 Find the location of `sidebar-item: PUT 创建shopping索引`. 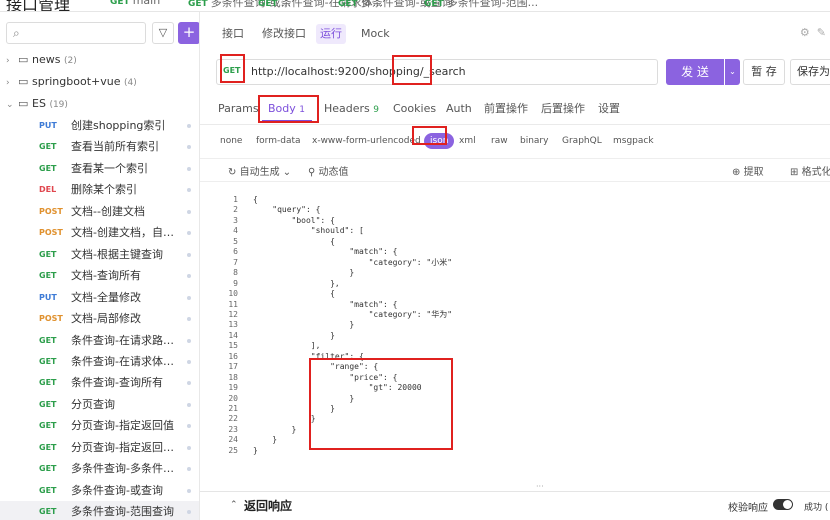

sidebar-item: PUT 创建shopping索引 is located at coordinates (99, 125).